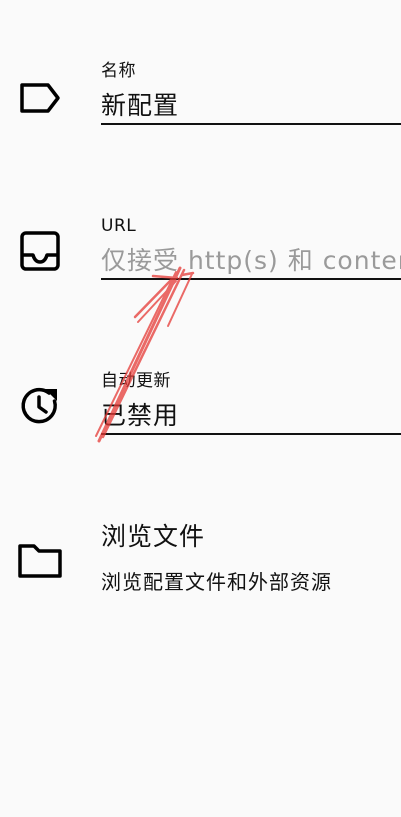 The height and width of the screenshot is (817, 401). What do you see at coordinates (40, 560) in the screenshot?
I see `folder-icon` at bounding box center [40, 560].